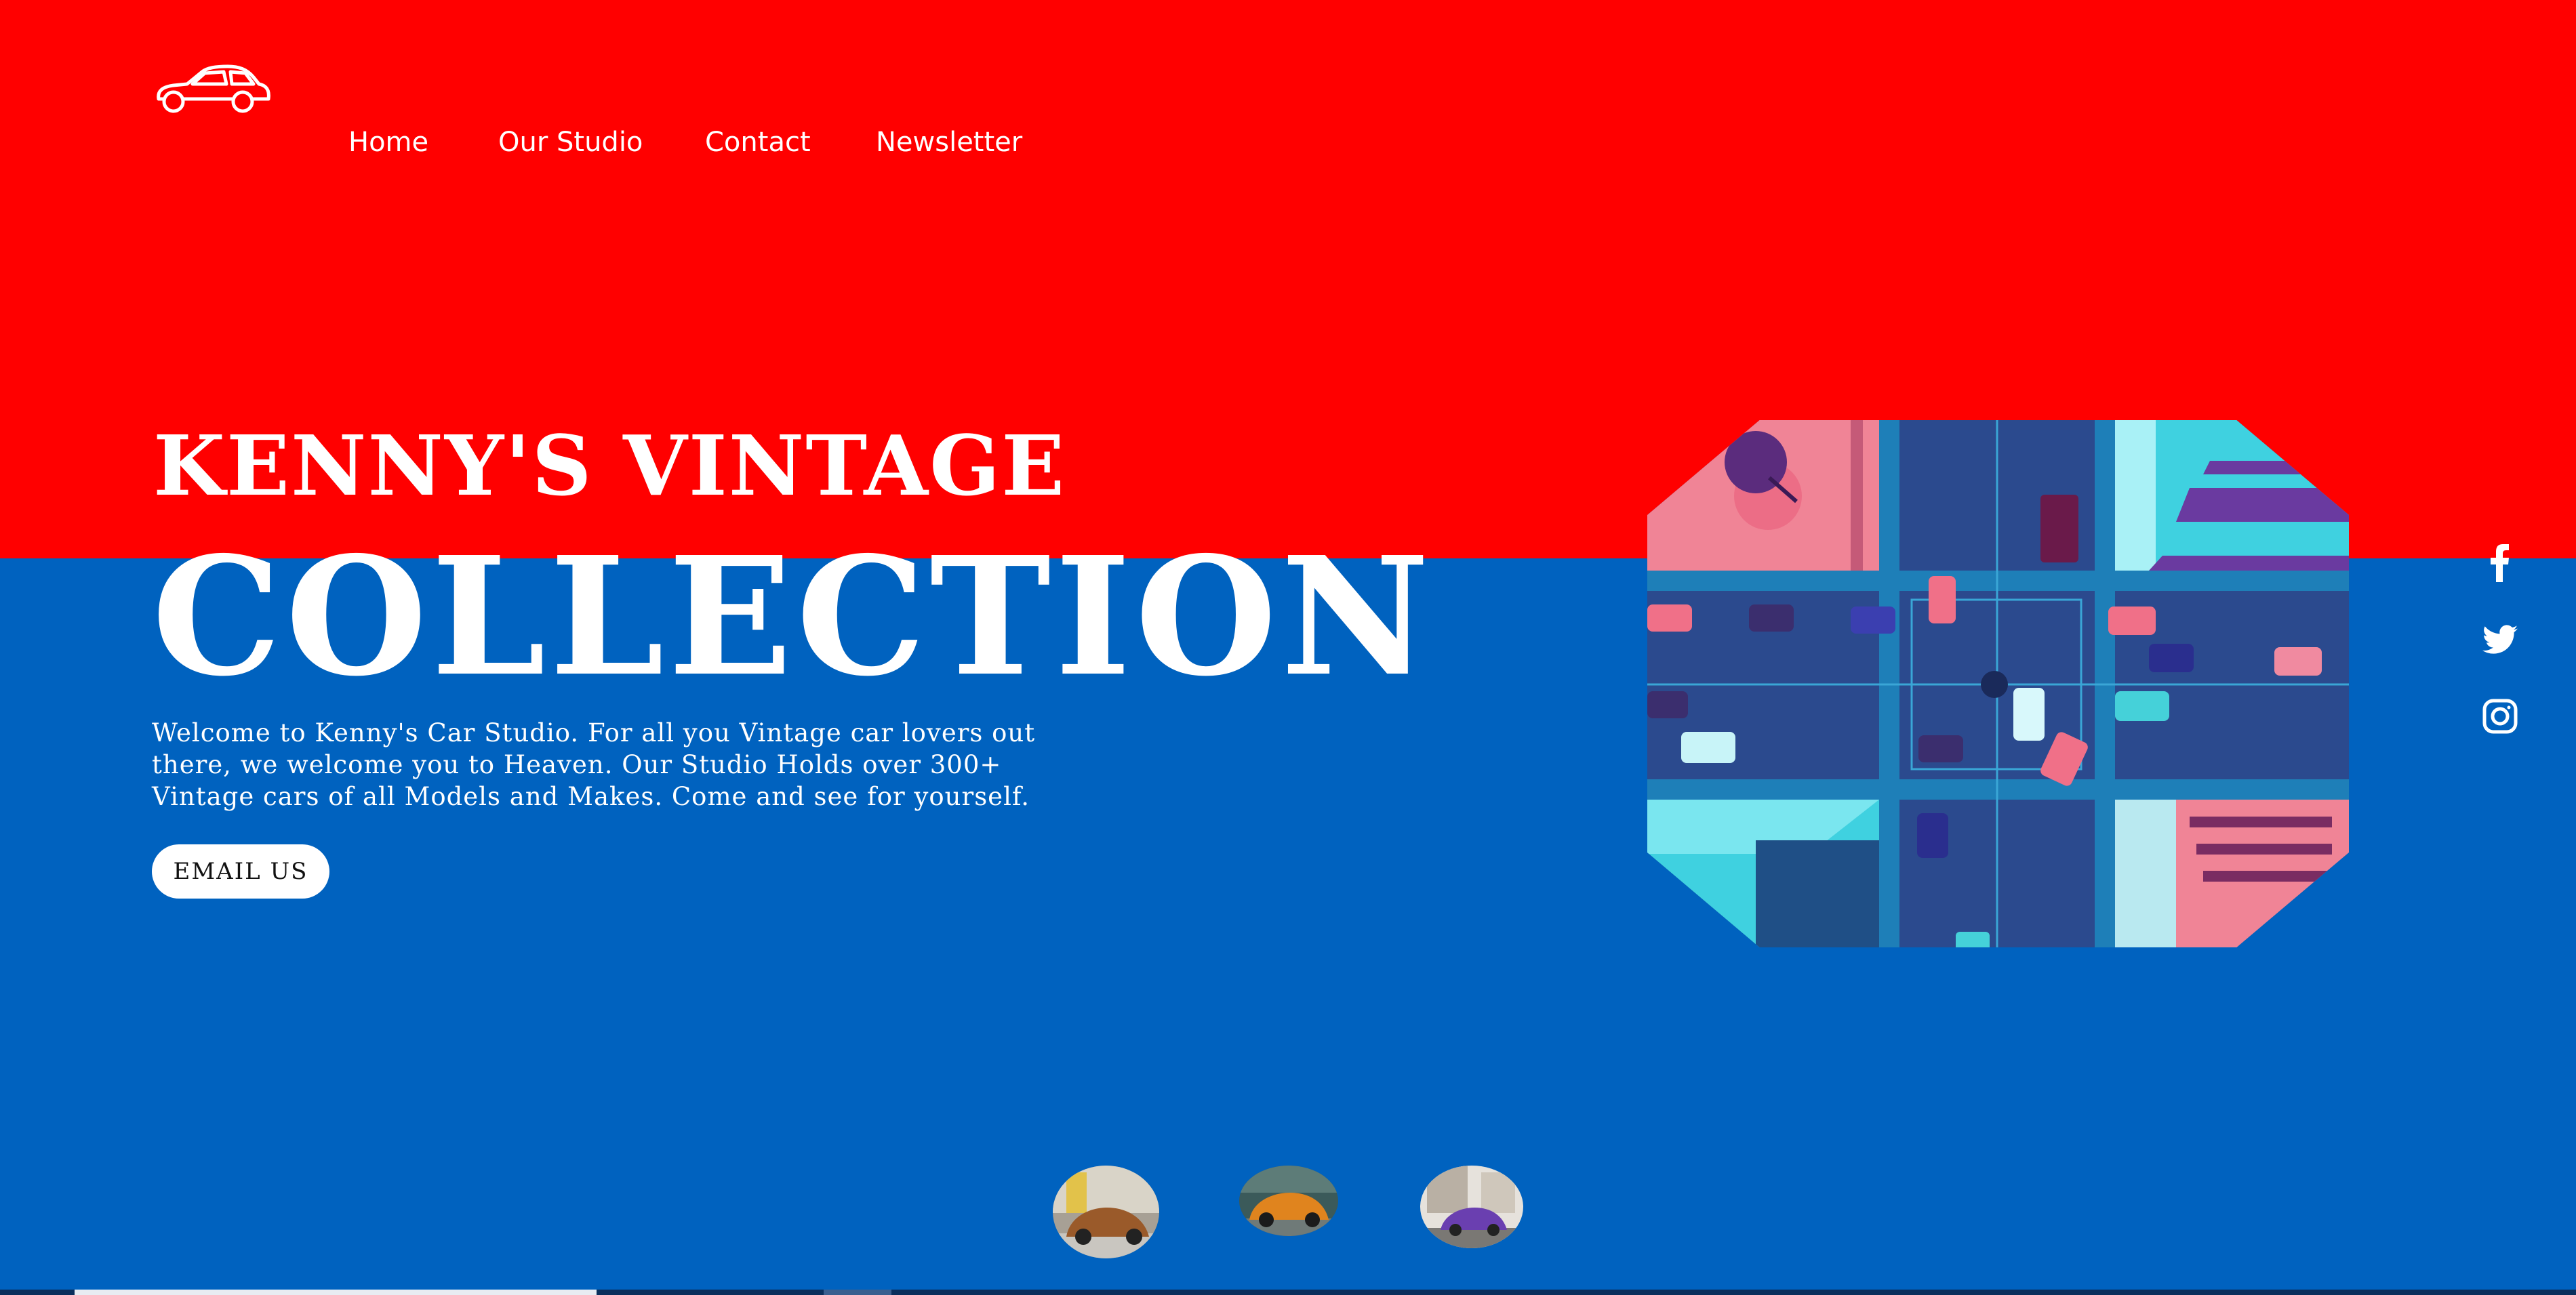  What do you see at coordinates (2500, 640) in the screenshot?
I see `twitter-icon` at bounding box center [2500, 640].